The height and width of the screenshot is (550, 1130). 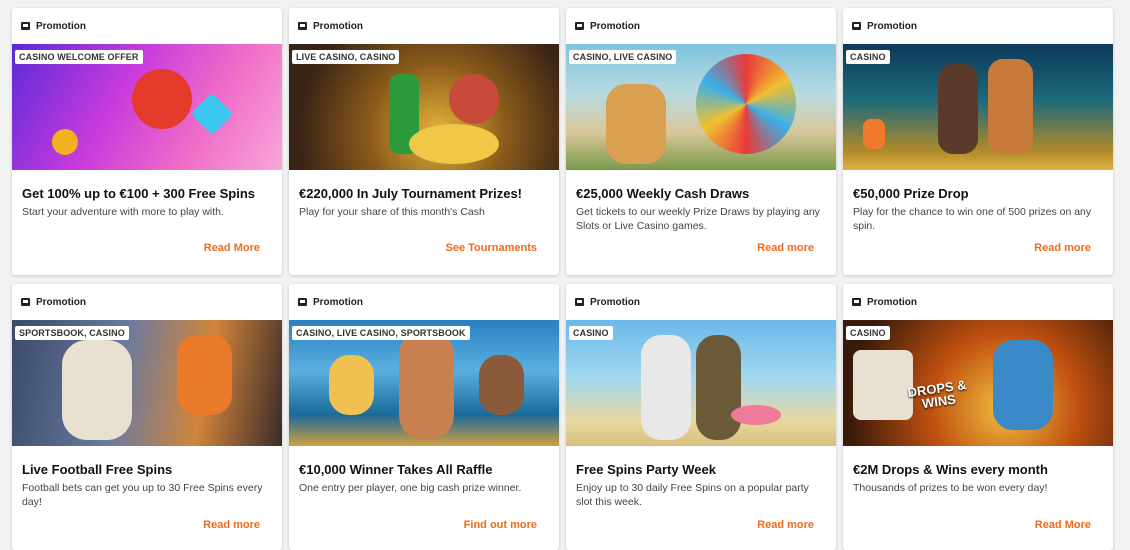 I want to click on promo-banner-image: CASINO WELCOME OFFER, so click(x=147, y=107).